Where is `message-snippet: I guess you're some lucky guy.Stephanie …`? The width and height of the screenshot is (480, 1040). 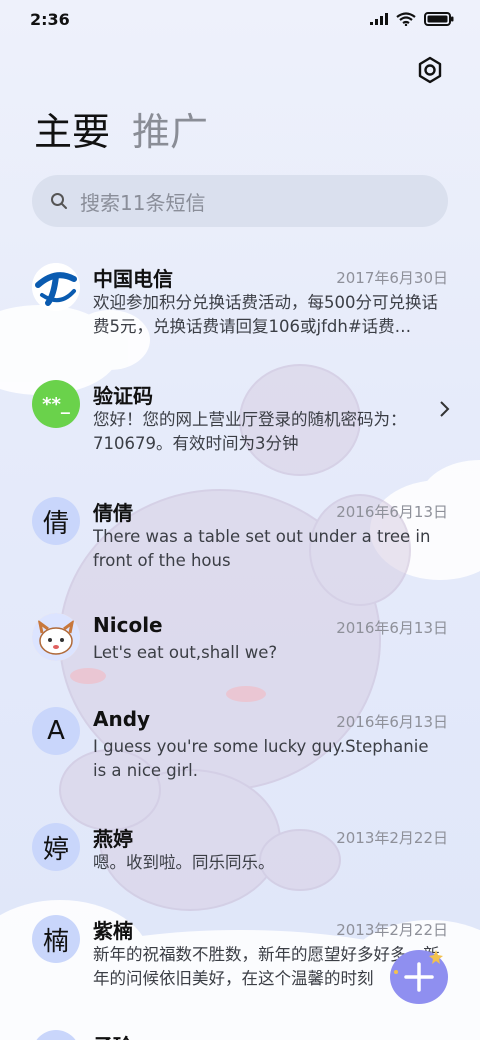
message-snippet: I guess you're some lucky guy.Stephanie … is located at coordinates (261, 758).